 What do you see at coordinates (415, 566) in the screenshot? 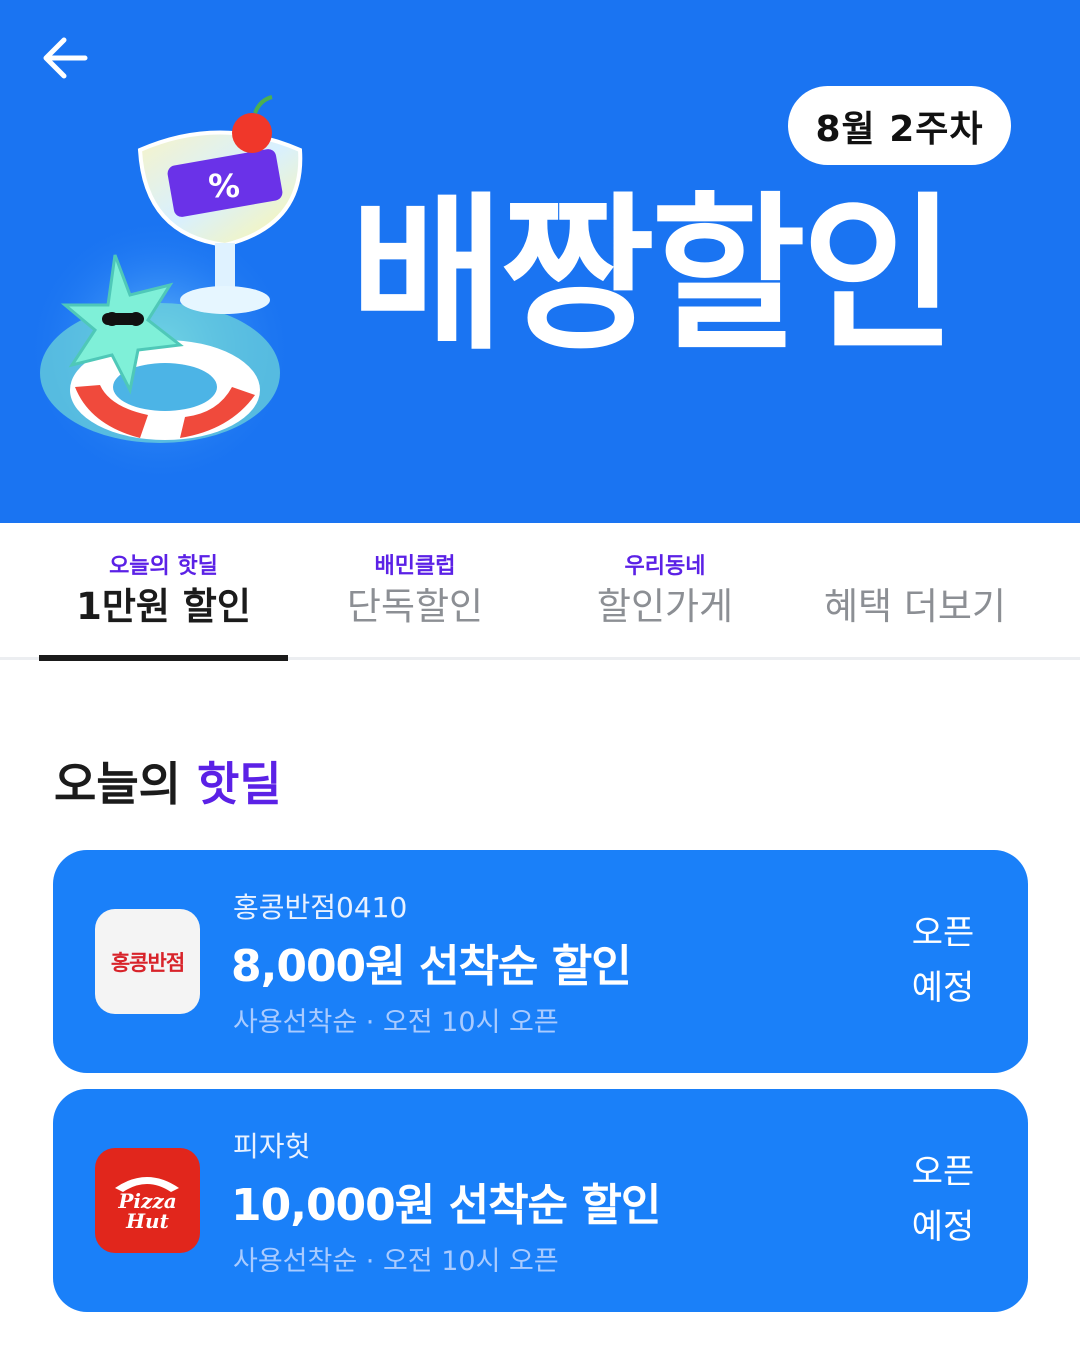
I see `tab-sublabel: 배민클럽` at bounding box center [415, 566].